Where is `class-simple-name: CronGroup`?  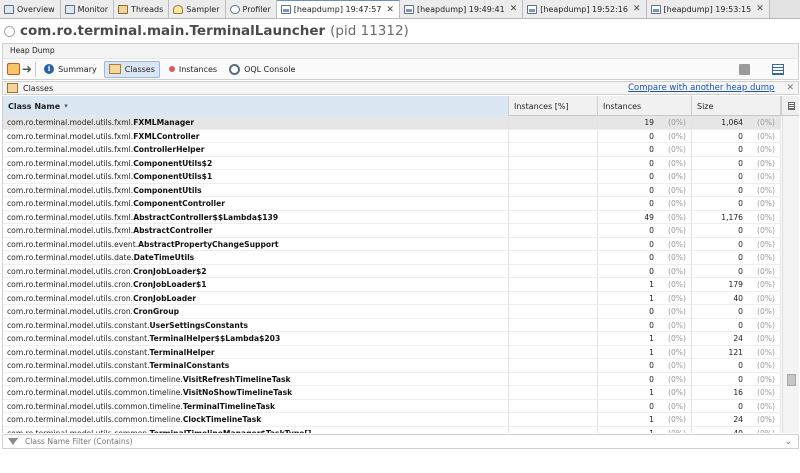
class-simple-name: CronGroup is located at coordinates (156, 311).